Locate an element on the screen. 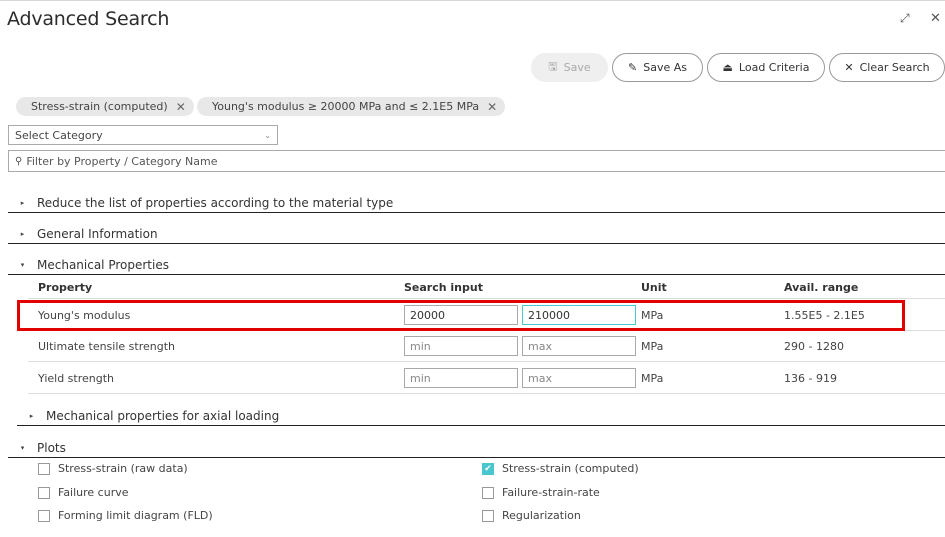 The width and height of the screenshot is (945, 537). filter-chip: Stress-strain (computed) ✕ is located at coordinates (105, 106).